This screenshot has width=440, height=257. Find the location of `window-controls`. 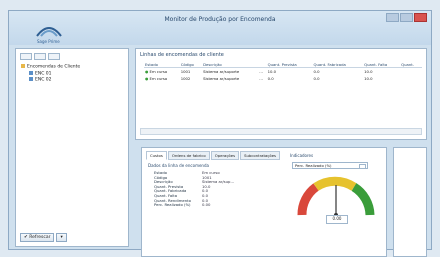

window-controls is located at coordinates (406, 17).